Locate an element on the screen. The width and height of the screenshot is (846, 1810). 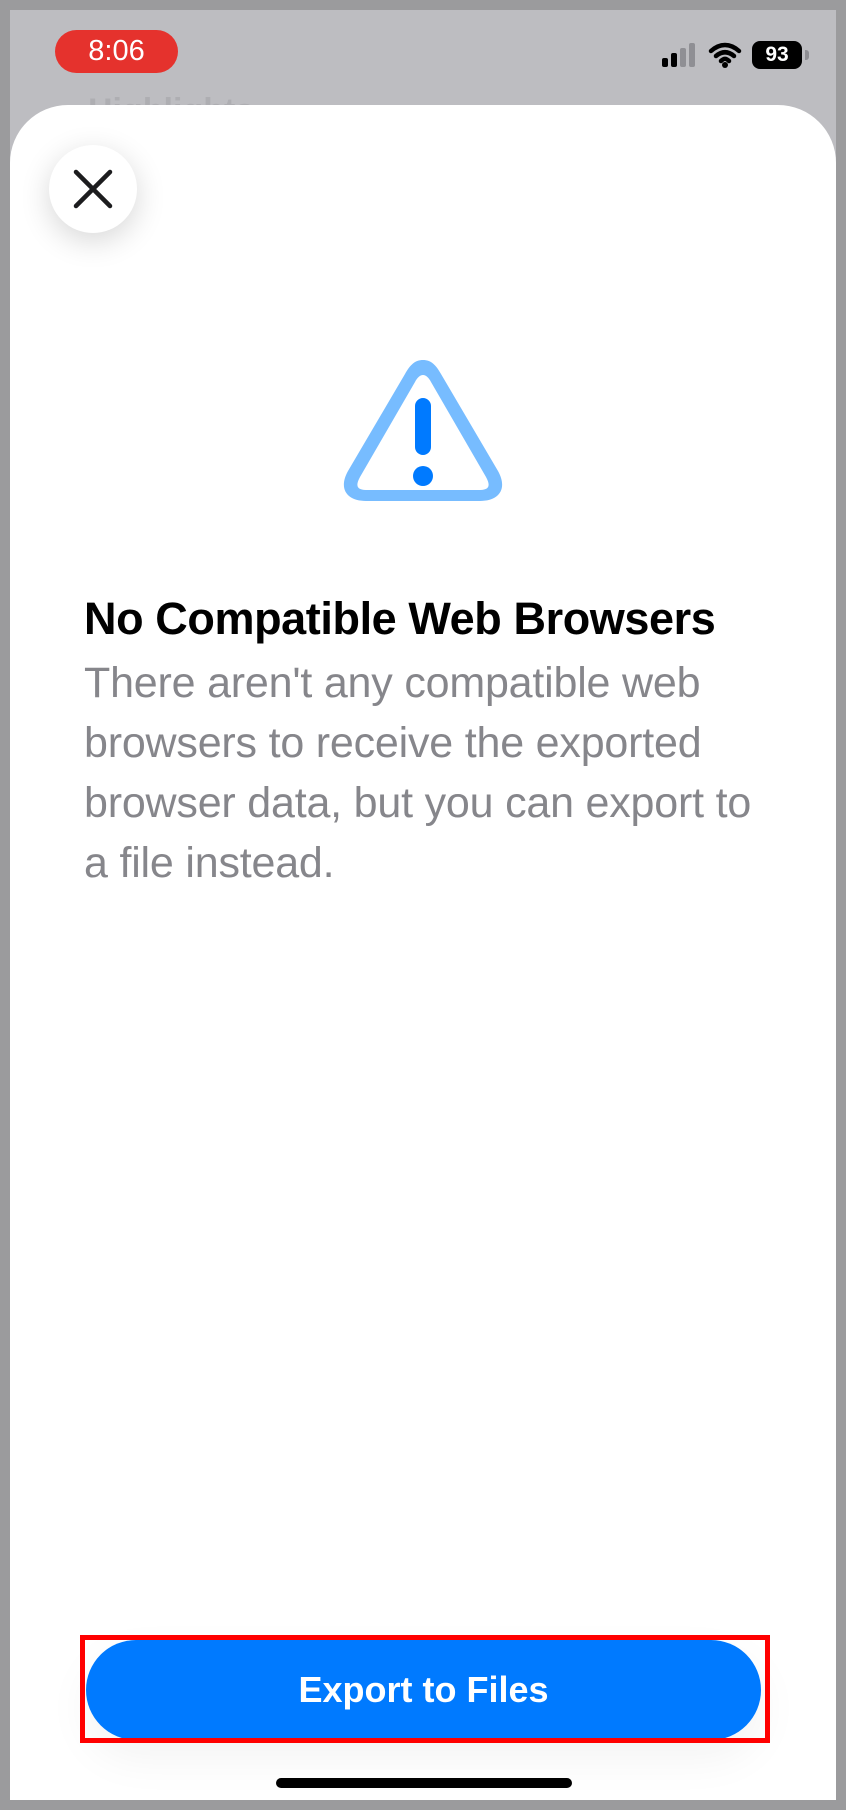
close-icon is located at coordinates (93, 189).